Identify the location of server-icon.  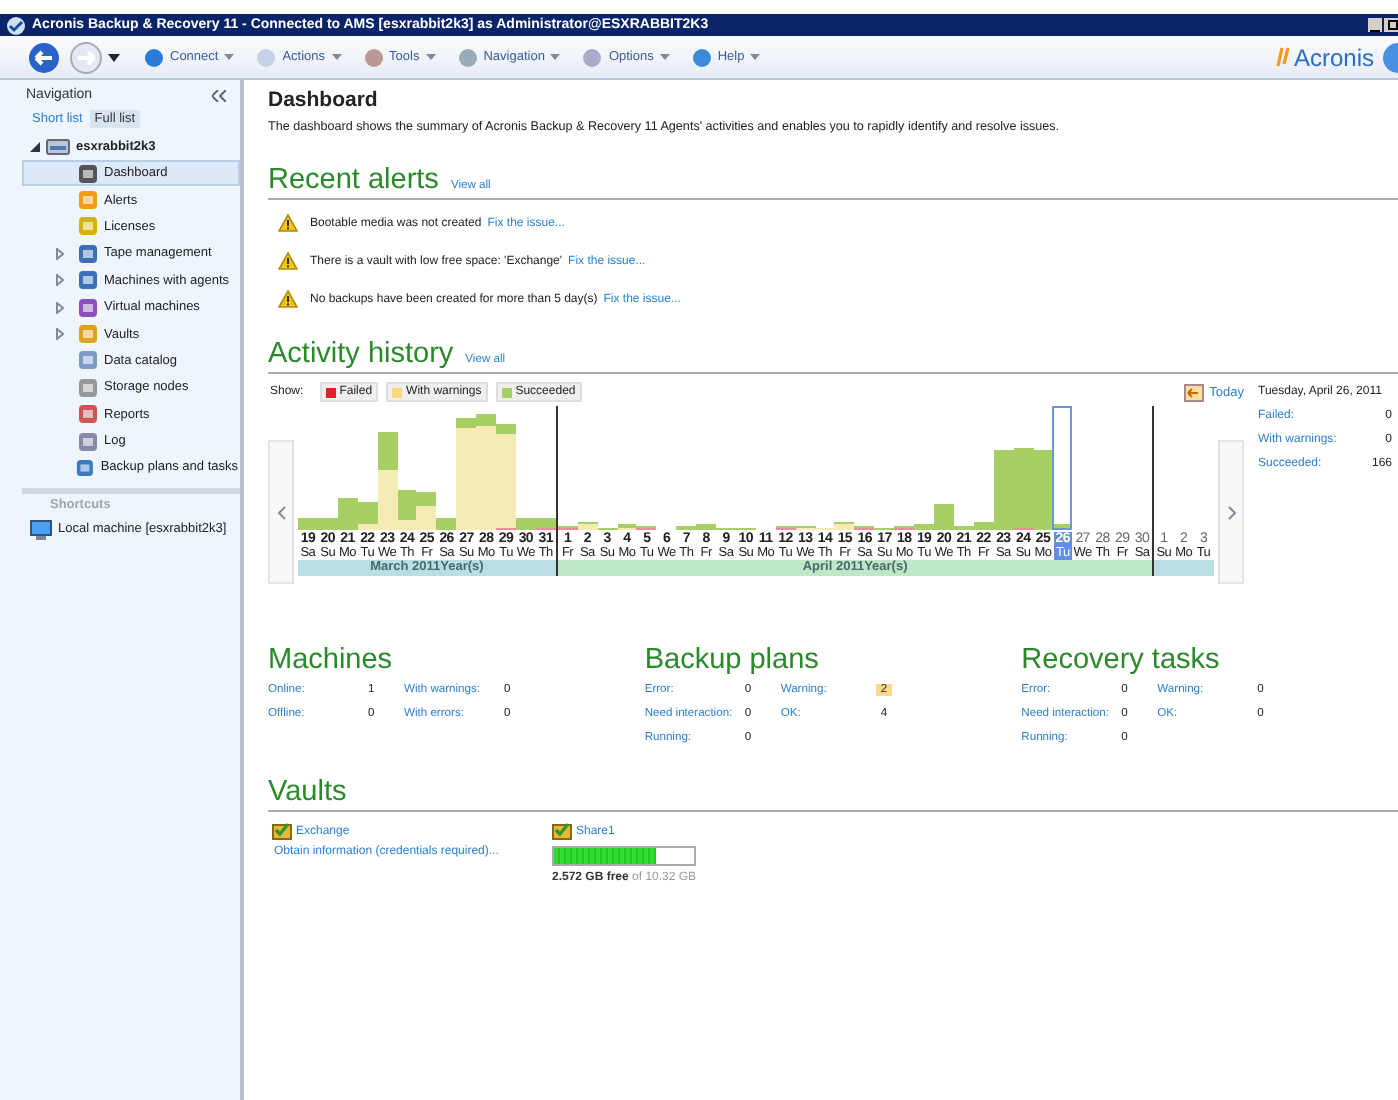
(58, 146).